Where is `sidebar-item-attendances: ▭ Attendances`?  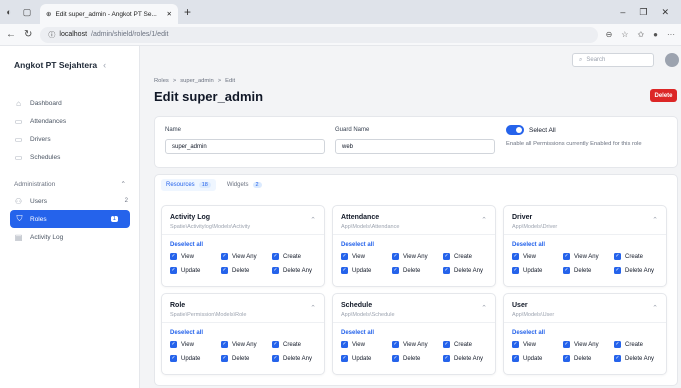
sidebar-item-attendances: ▭ Attendances is located at coordinates (70, 121).